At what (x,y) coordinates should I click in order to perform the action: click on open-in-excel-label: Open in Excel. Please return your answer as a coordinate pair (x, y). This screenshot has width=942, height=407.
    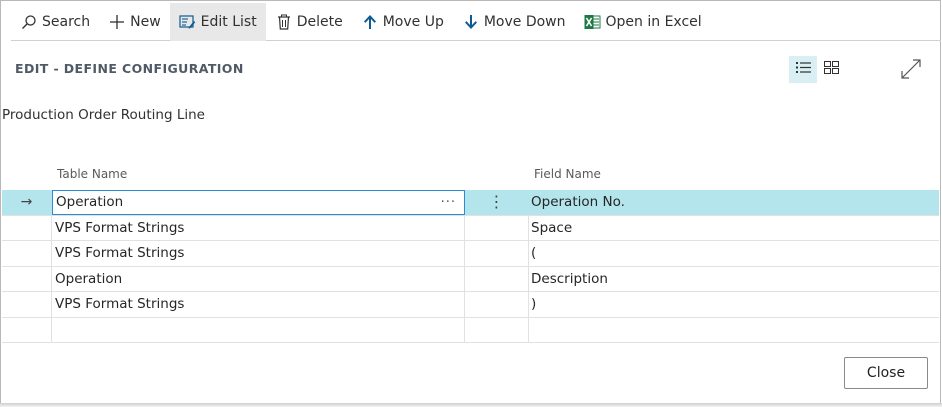
    Looking at the image, I should click on (653, 21).